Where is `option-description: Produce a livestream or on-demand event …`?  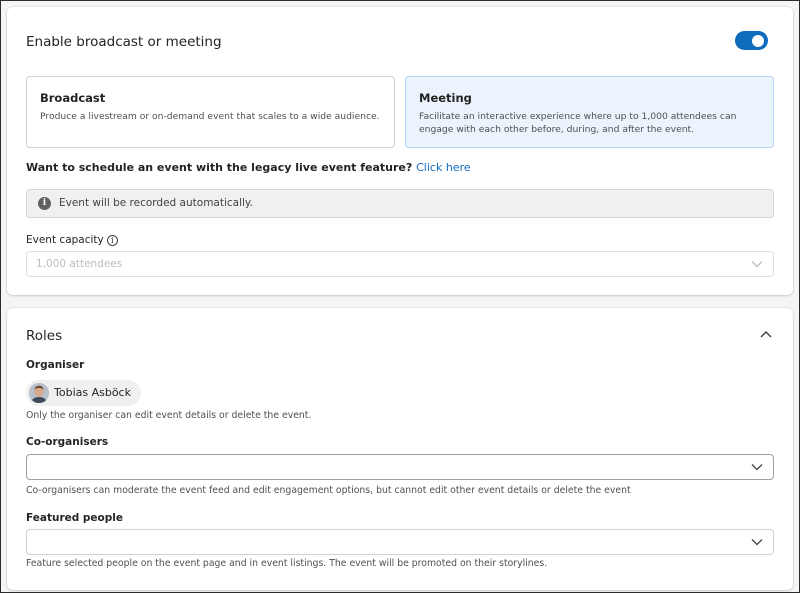
option-description: Produce a livestream or on-demand event … is located at coordinates (210, 116).